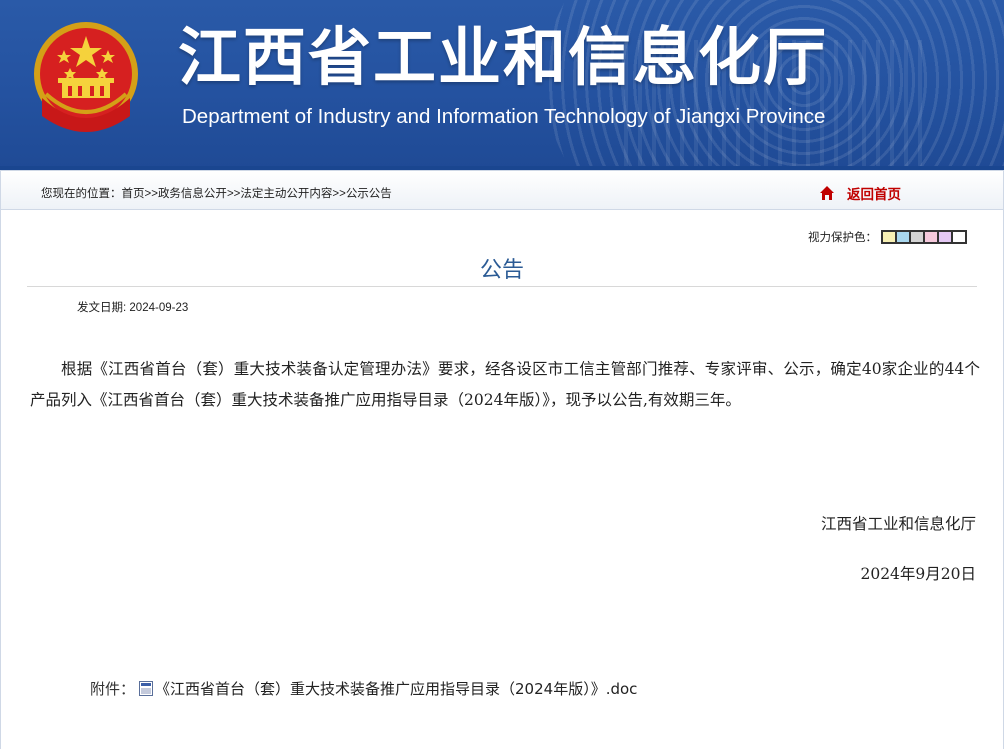  Describe the element at coordinates (369, 194) in the screenshot. I see `breadcrumb-item-announcements: 公示公告` at that location.